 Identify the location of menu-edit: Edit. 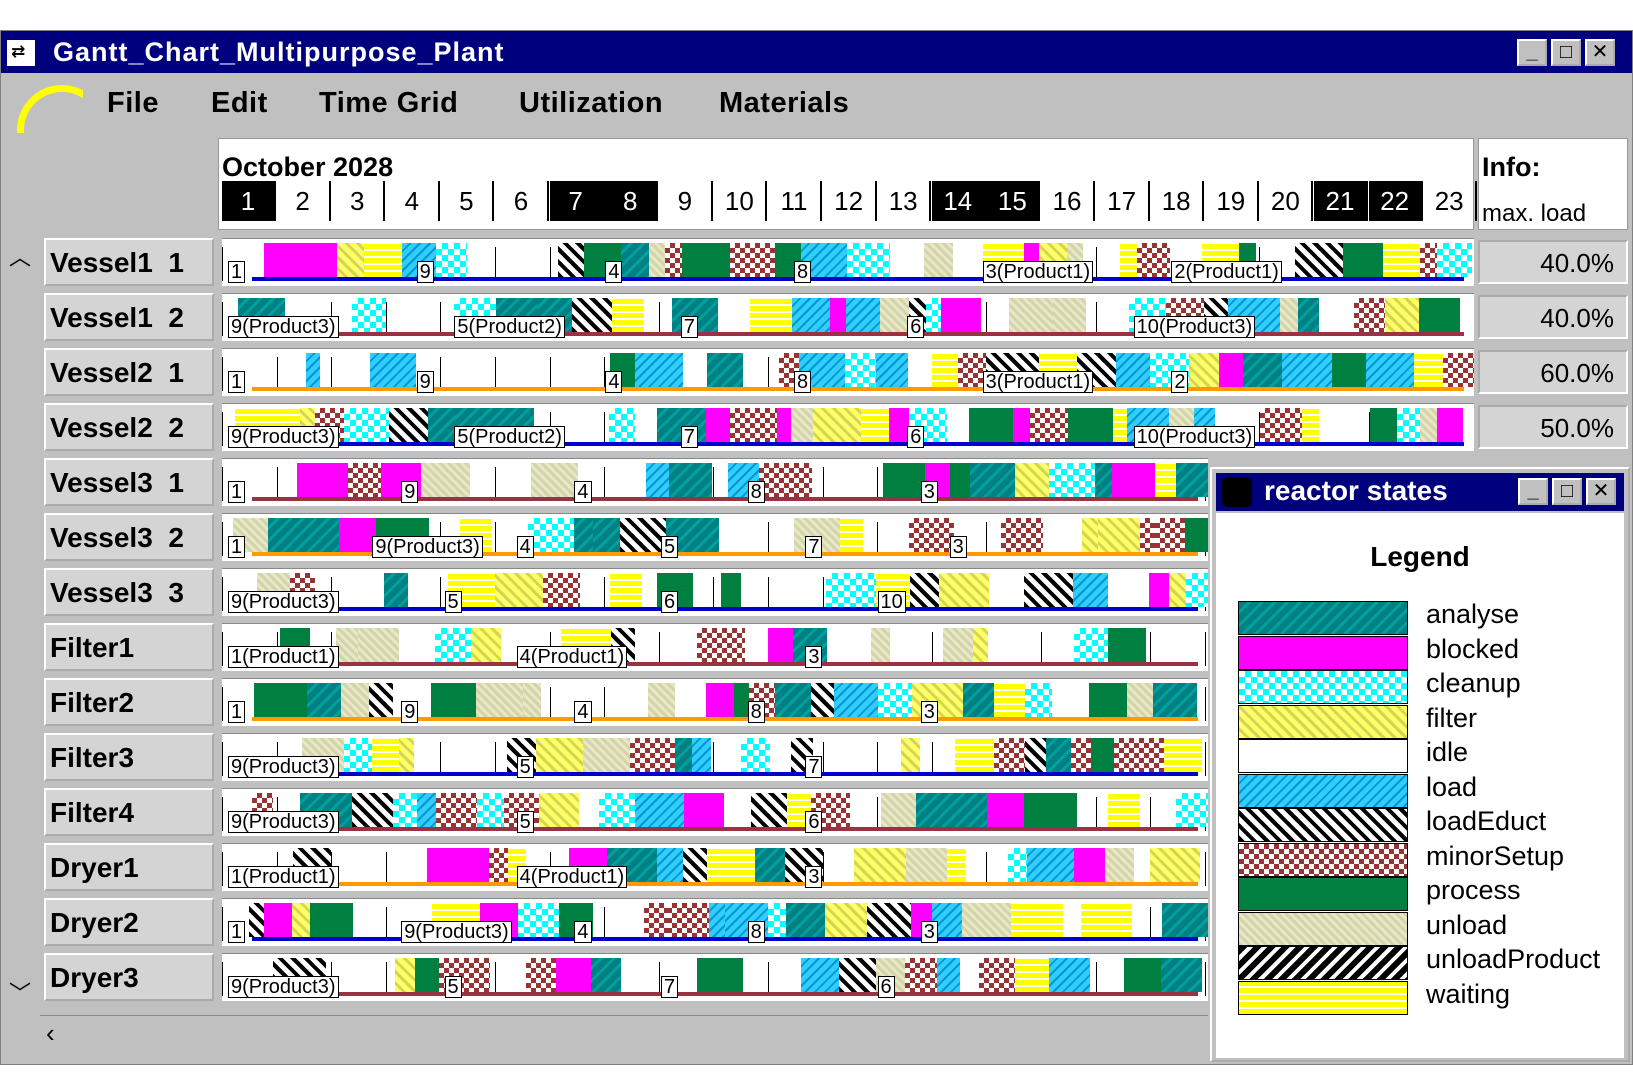
(239, 103).